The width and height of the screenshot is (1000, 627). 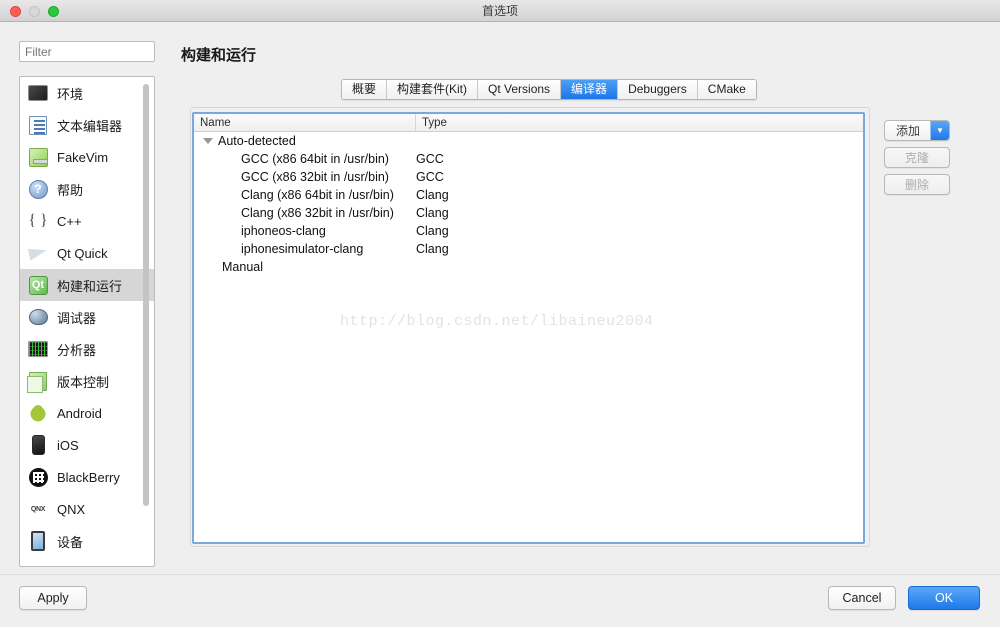 What do you see at coordinates (87, 221) in the screenshot?
I see `sidebar-item-cpp: { } C++` at bounding box center [87, 221].